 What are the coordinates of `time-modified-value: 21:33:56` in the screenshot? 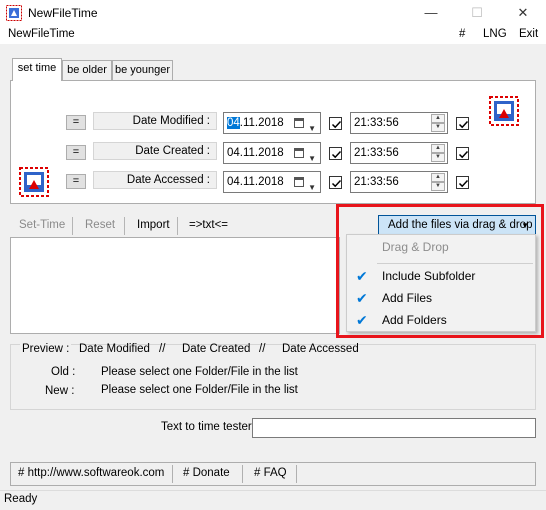 It's located at (376, 123).